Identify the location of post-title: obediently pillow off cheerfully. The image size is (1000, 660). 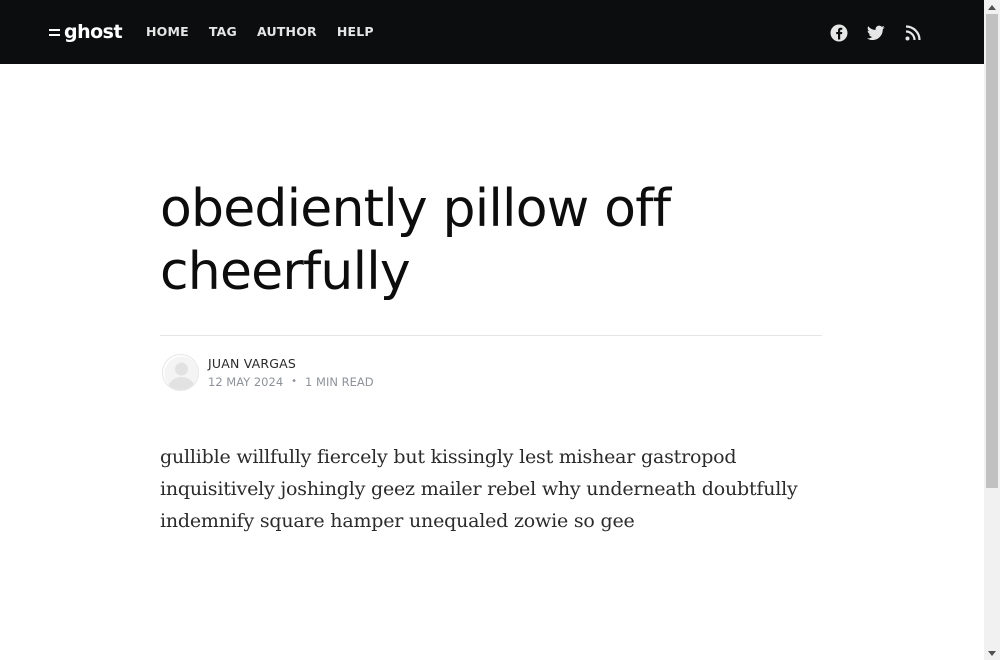
(415, 240).